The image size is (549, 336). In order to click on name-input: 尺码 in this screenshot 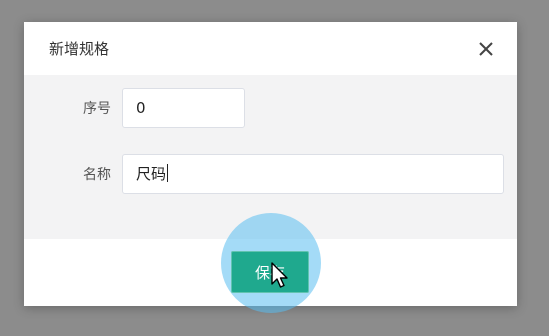, I will do `click(313, 174)`.